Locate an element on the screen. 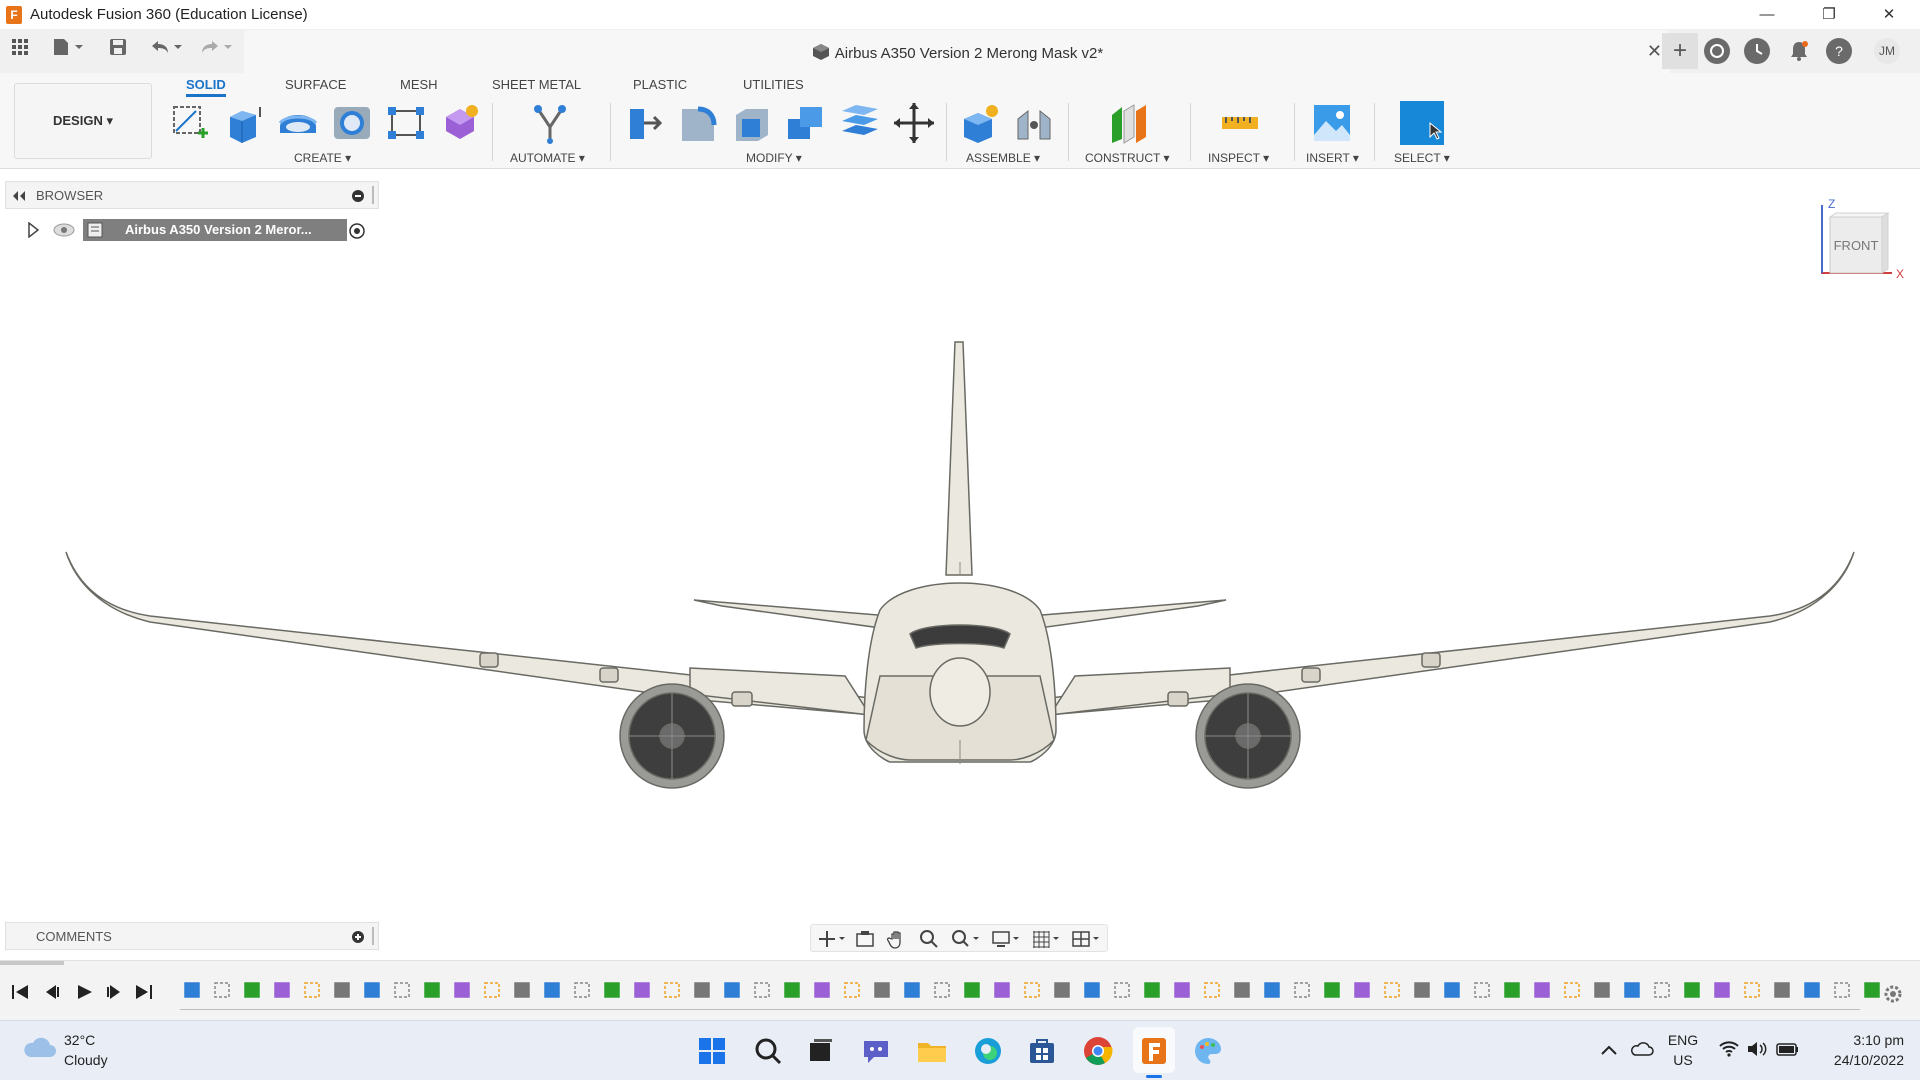 This screenshot has height=1080, width=1920. hole-icon is located at coordinates (352, 123).